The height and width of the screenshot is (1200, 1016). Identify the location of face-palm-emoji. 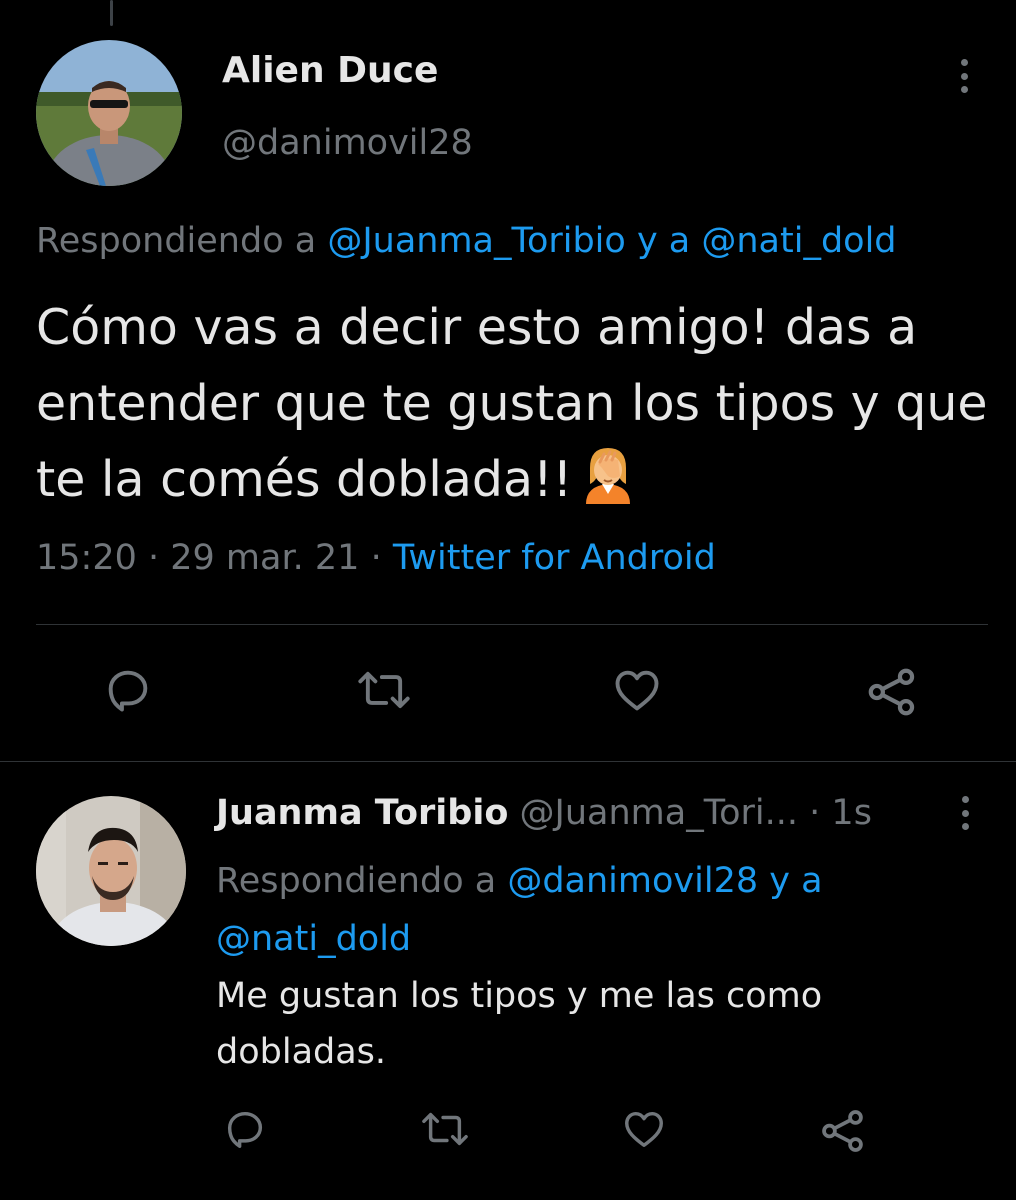
(608, 486).